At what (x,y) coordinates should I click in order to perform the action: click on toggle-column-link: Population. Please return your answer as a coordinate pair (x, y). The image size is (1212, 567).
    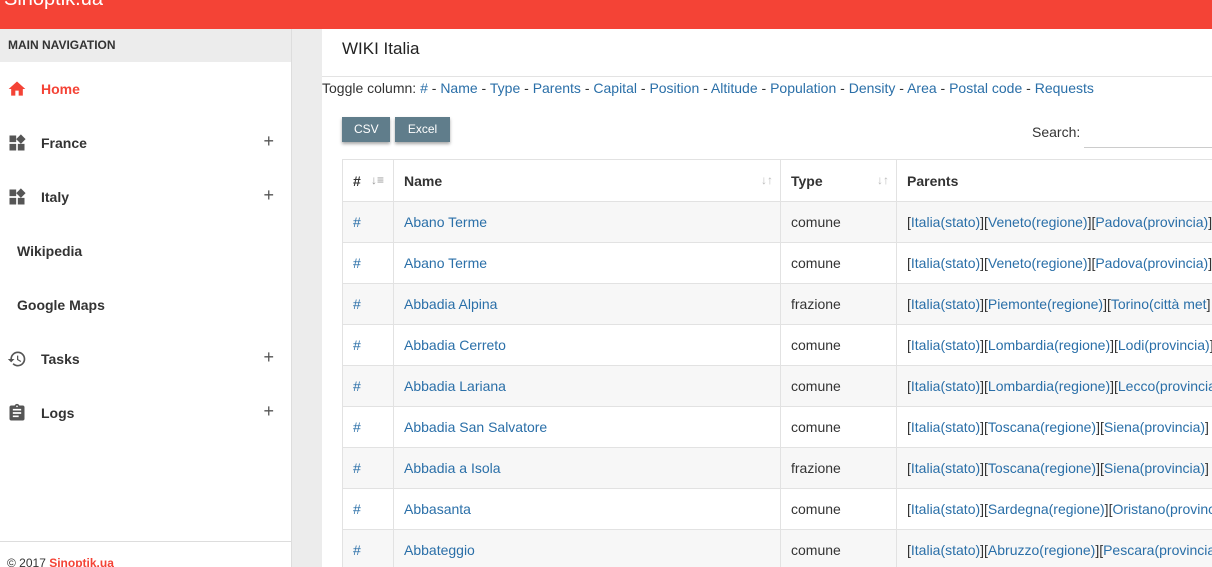
    Looking at the image, I should click on (803, 88).